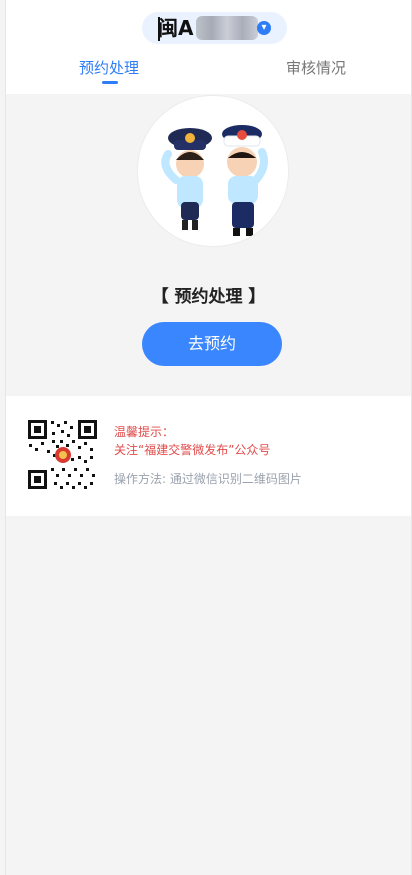  What do you see at coordinates (227, 28) in the screenshot?
I see `plate-blurred-mask` at bounding box center [227, 28].